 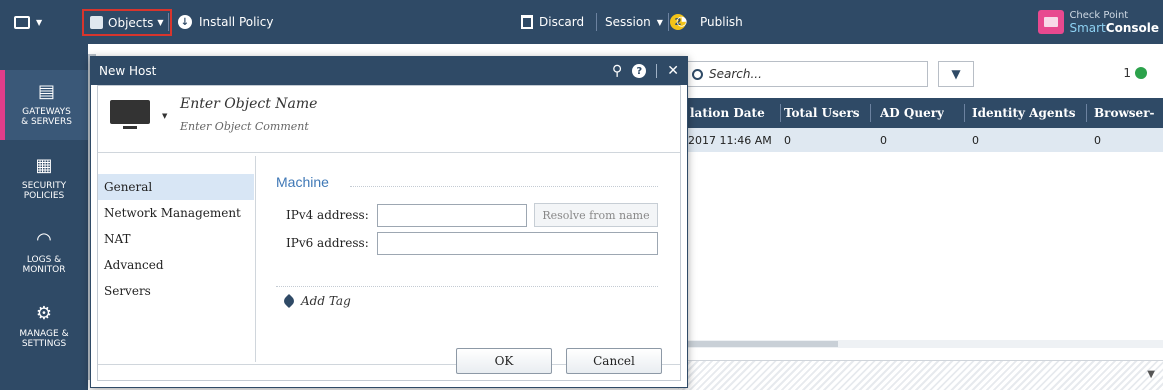 What do you see at coordinates (236, 22) in the screenshot?
I see `install-policy-label: Install Policy` at bounding box center [236, 22].